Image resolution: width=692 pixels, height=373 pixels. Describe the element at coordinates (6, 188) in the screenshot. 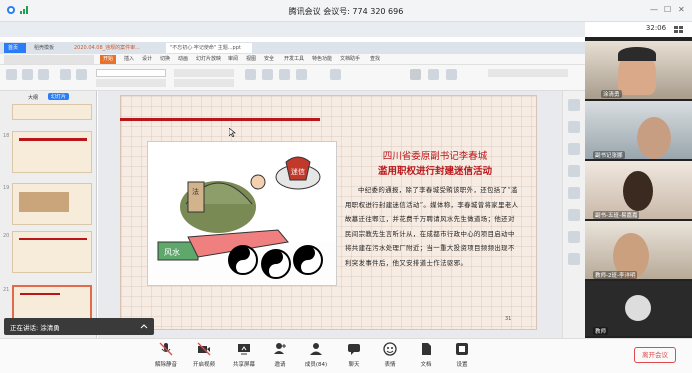

I see `slide-number-19: 19` at that location.